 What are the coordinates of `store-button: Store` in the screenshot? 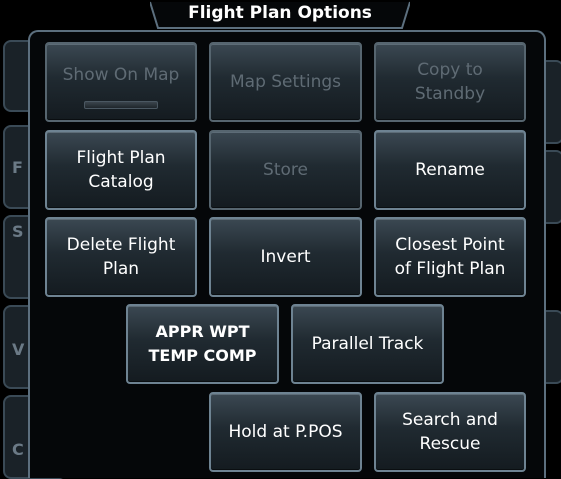 It's located at (285, 170).